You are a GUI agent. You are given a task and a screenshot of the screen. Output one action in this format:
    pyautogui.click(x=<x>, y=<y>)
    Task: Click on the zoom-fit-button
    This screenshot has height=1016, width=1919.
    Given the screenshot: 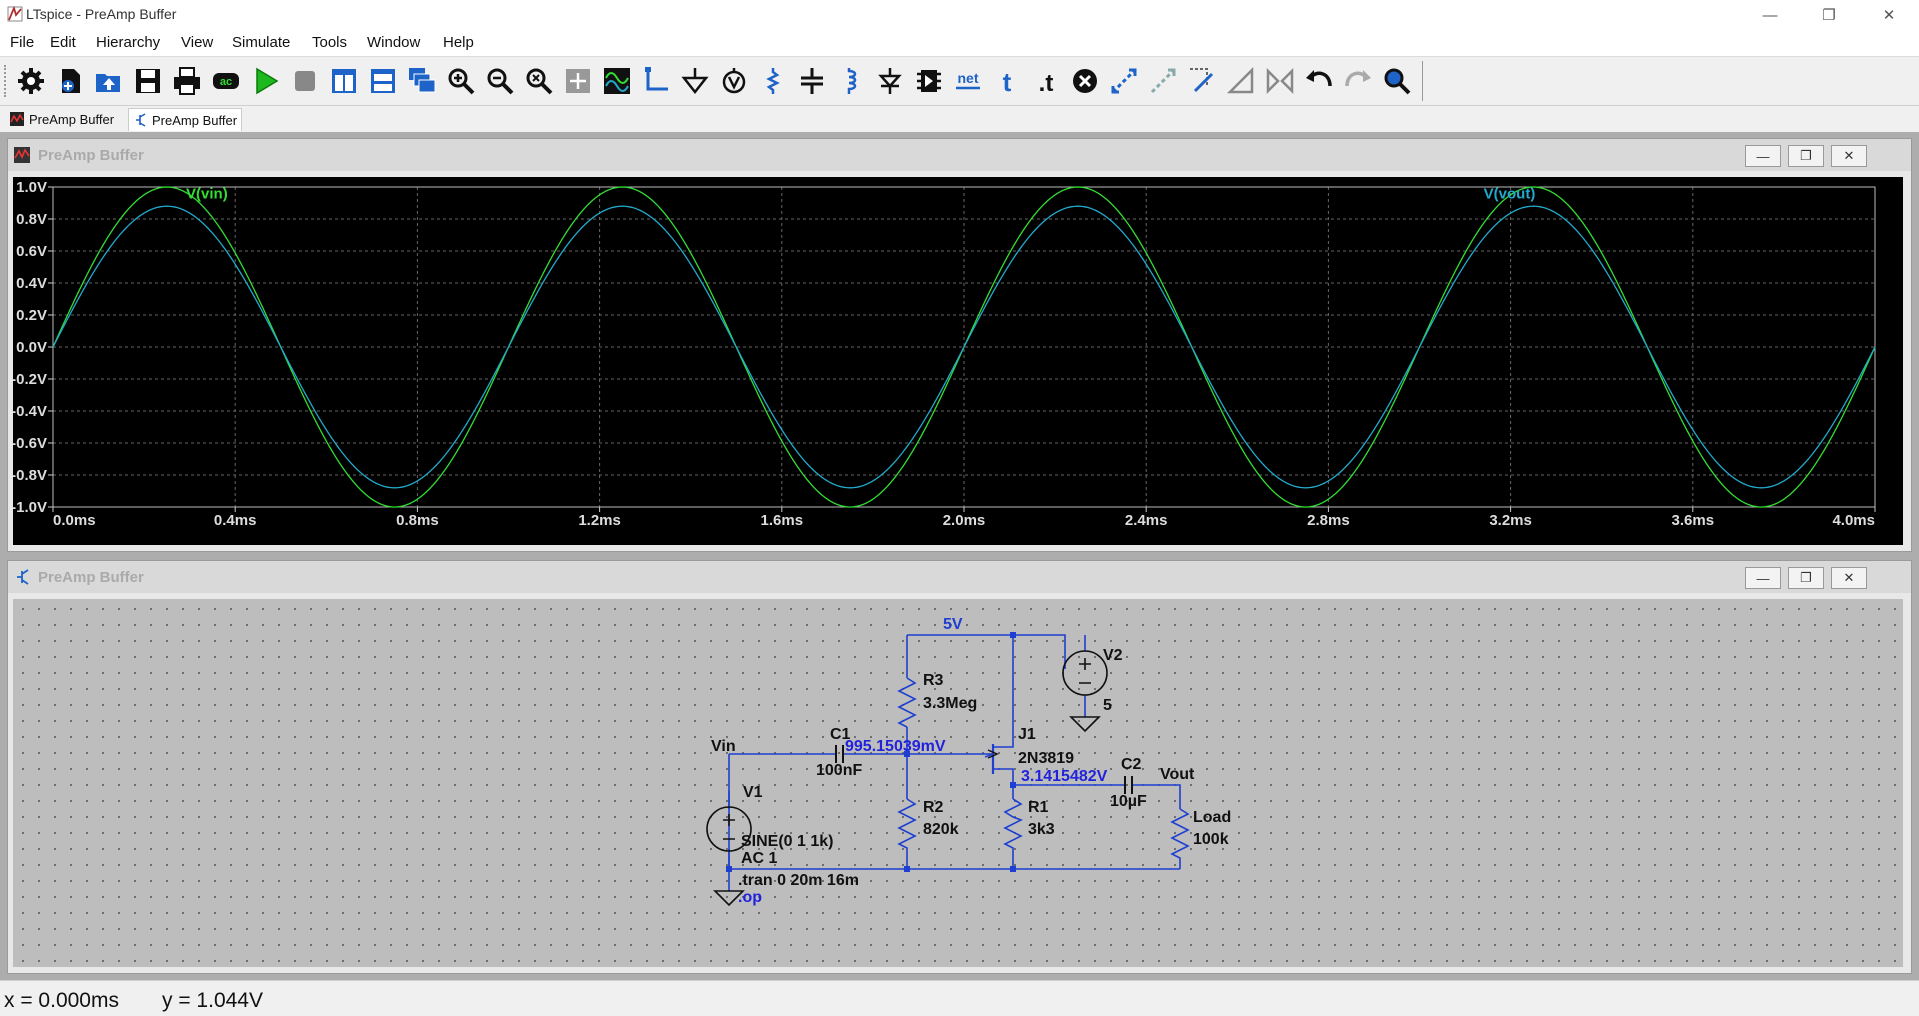 What is the action you would take?
    pyautogui.click(x=539, y=81)
    